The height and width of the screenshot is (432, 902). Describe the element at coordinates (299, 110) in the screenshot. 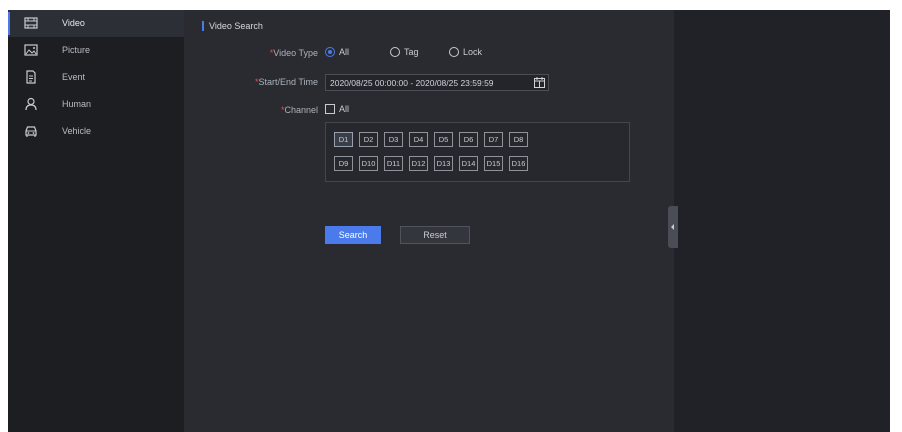

I see `channel-label: *Channel` at that location.